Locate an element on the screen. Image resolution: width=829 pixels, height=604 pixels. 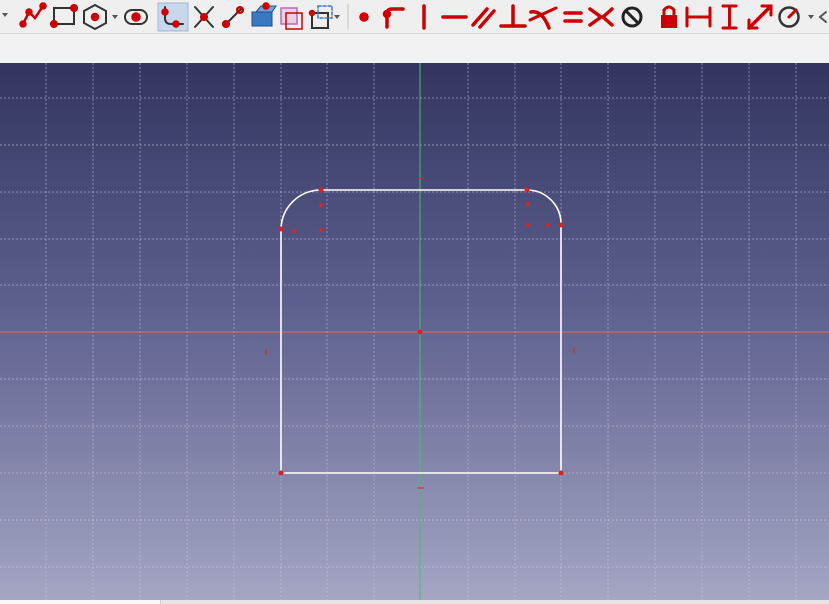
constrain-perpendicular-icon is located at coordinates (513, 16).